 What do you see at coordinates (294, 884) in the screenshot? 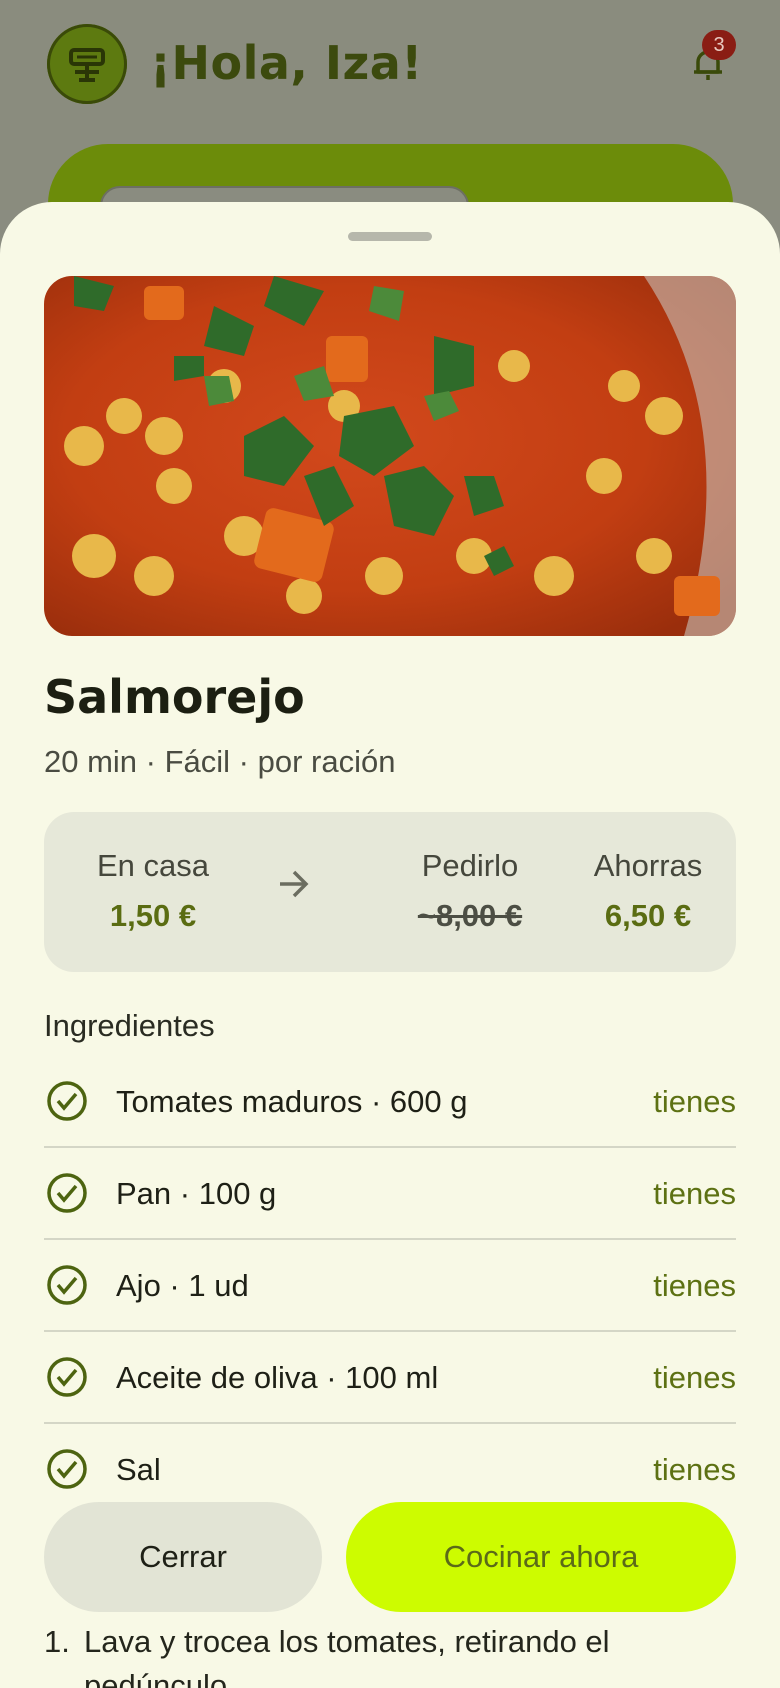
I see `arrow-right-icon` at bounding box center [294, 884].